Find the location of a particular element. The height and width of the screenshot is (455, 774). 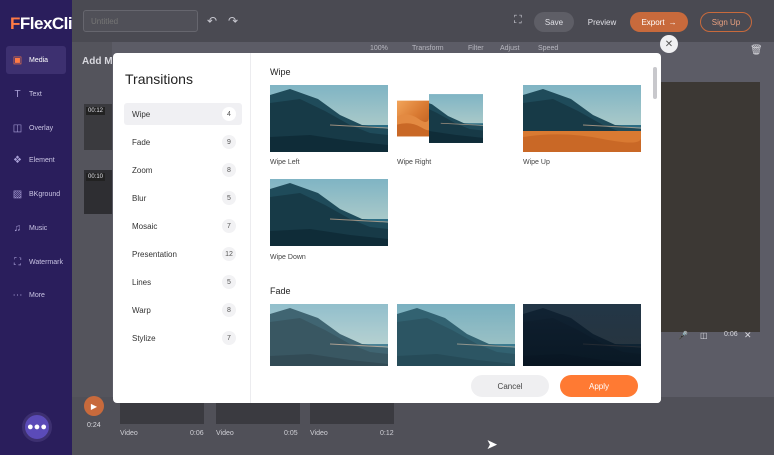

cancel-button: Cancel is located at coordinates (510, 386).